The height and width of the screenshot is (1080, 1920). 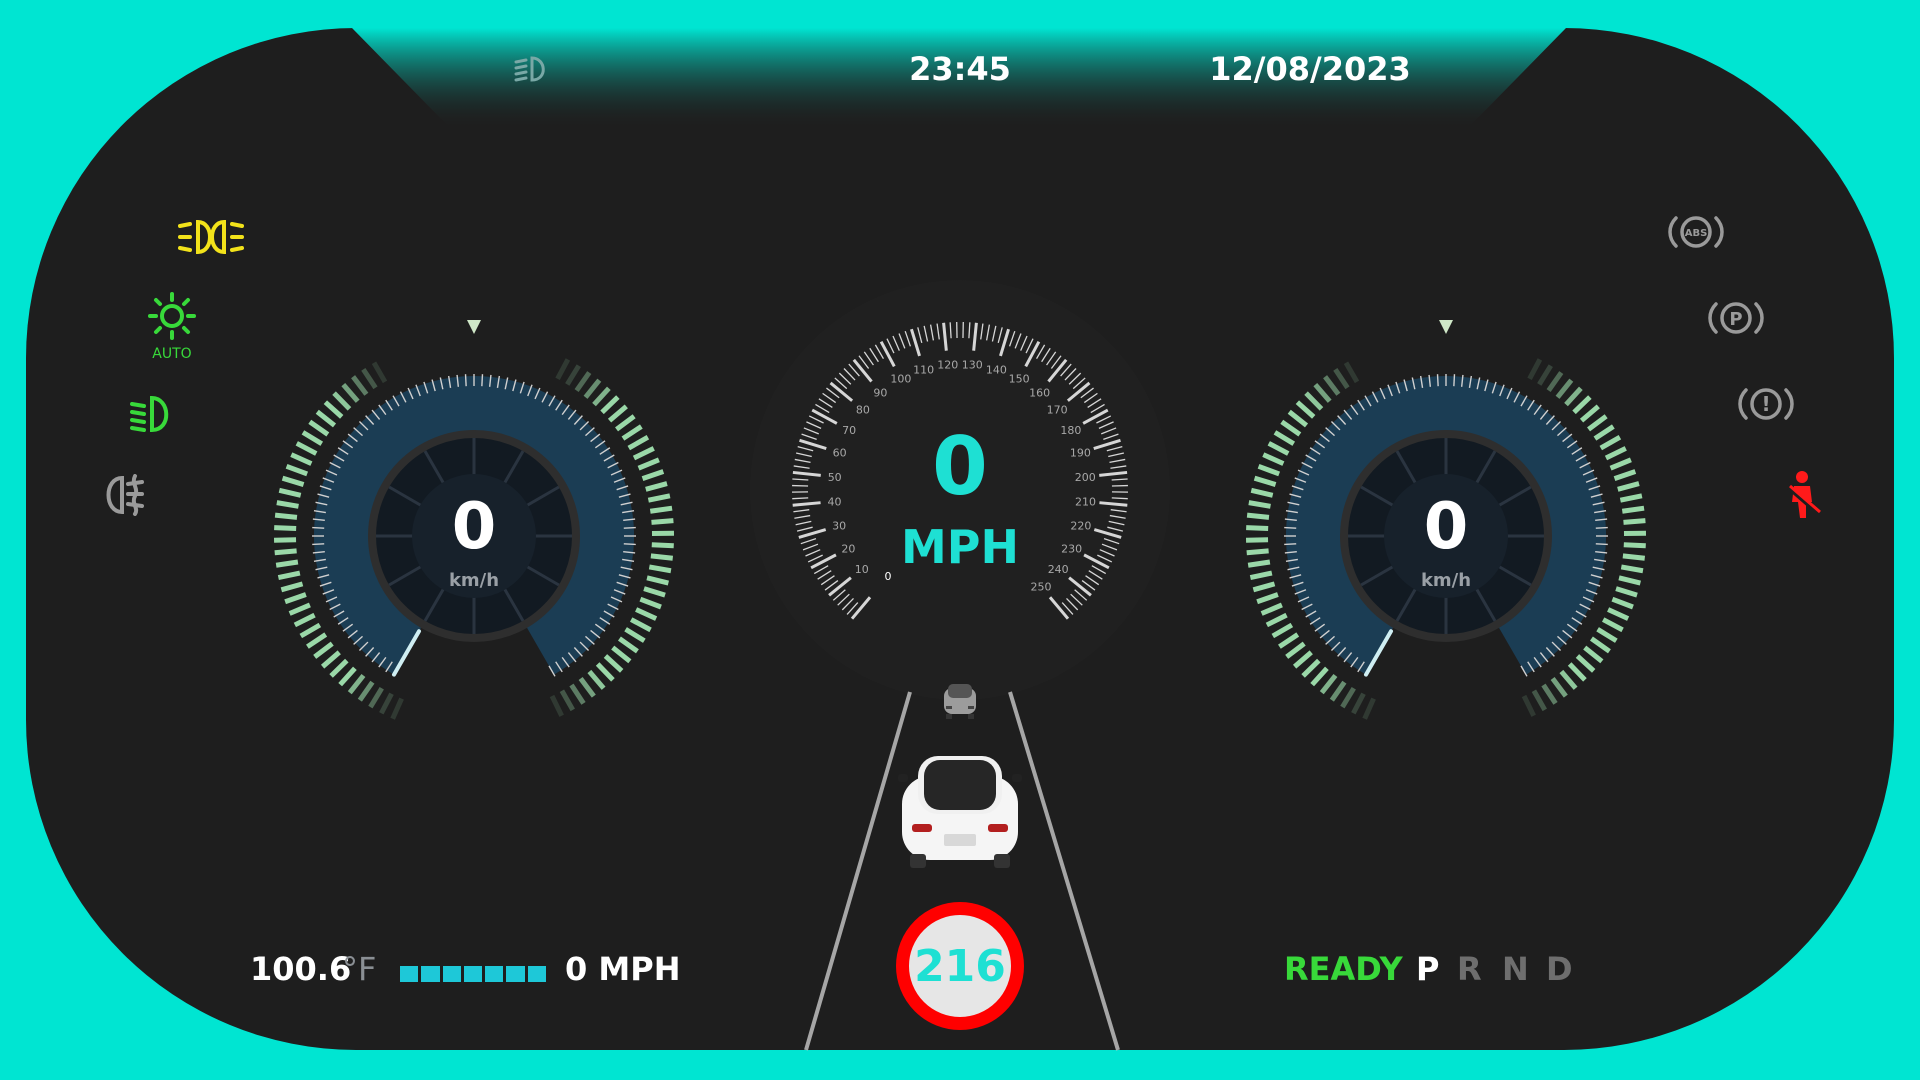 I want to click on lane-line-right, so click(x=1064, y=871).